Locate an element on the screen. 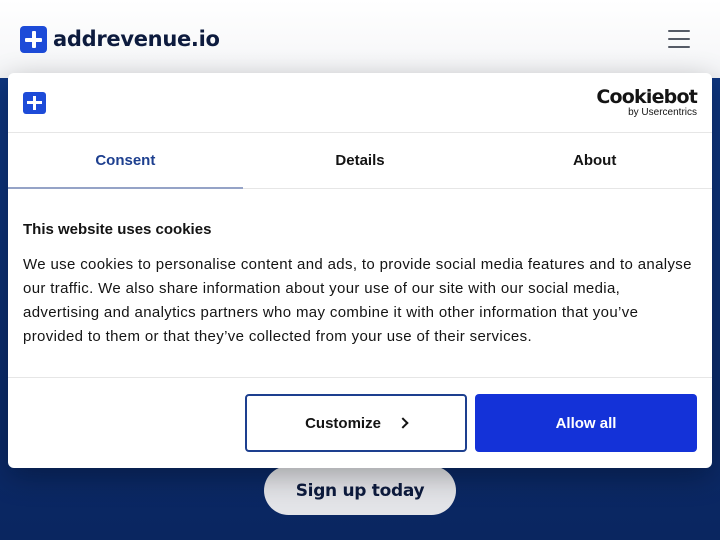 This screenshot has height=540, width=720. customize-button: Customize is located at coordinates (356, 423).